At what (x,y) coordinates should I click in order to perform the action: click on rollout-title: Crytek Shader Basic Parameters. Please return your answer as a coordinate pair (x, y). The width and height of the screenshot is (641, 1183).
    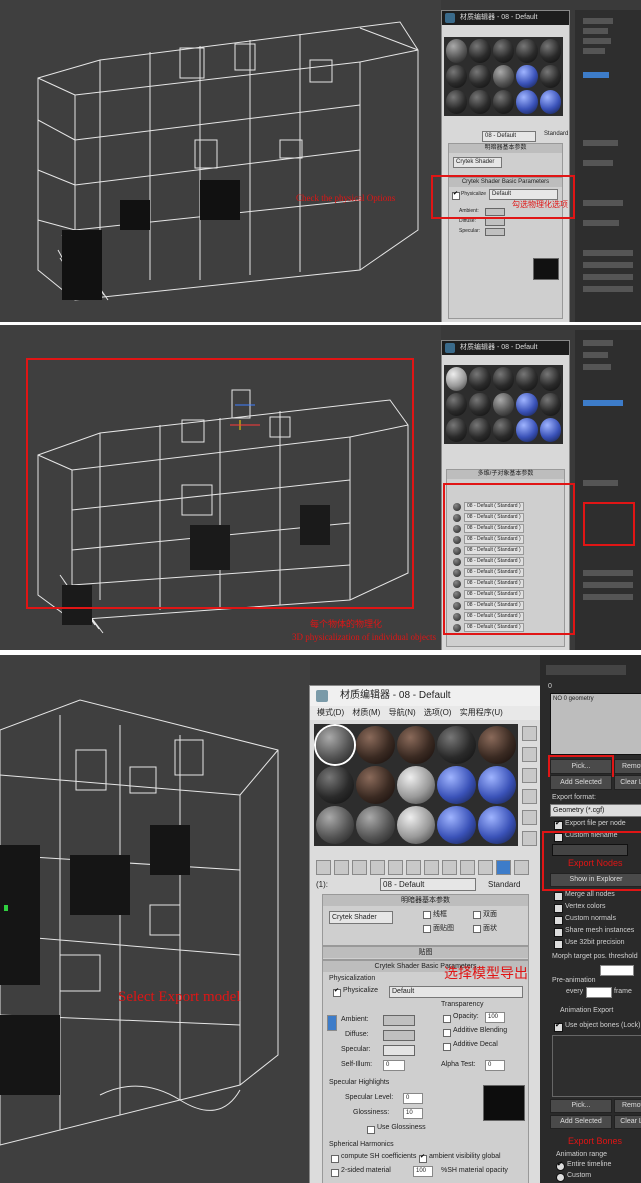
    Looking at the image, I should click on (505, 182).